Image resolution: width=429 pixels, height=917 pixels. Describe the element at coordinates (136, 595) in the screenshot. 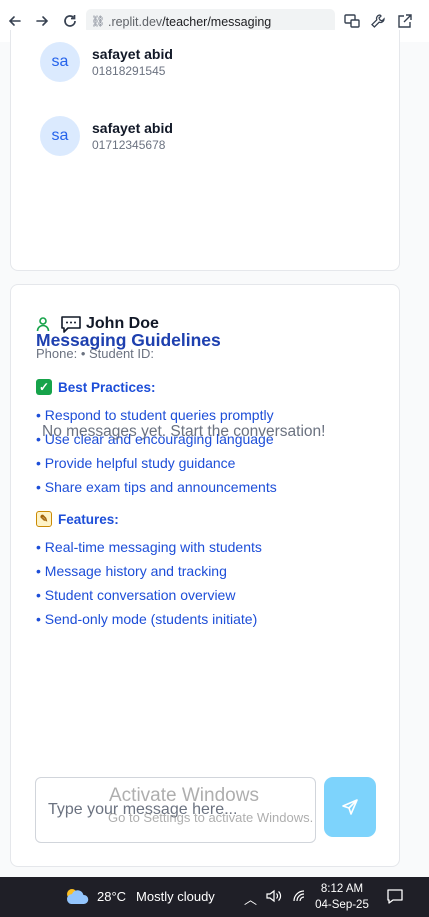

I see `list-item: • Student conversation overview` at that location.